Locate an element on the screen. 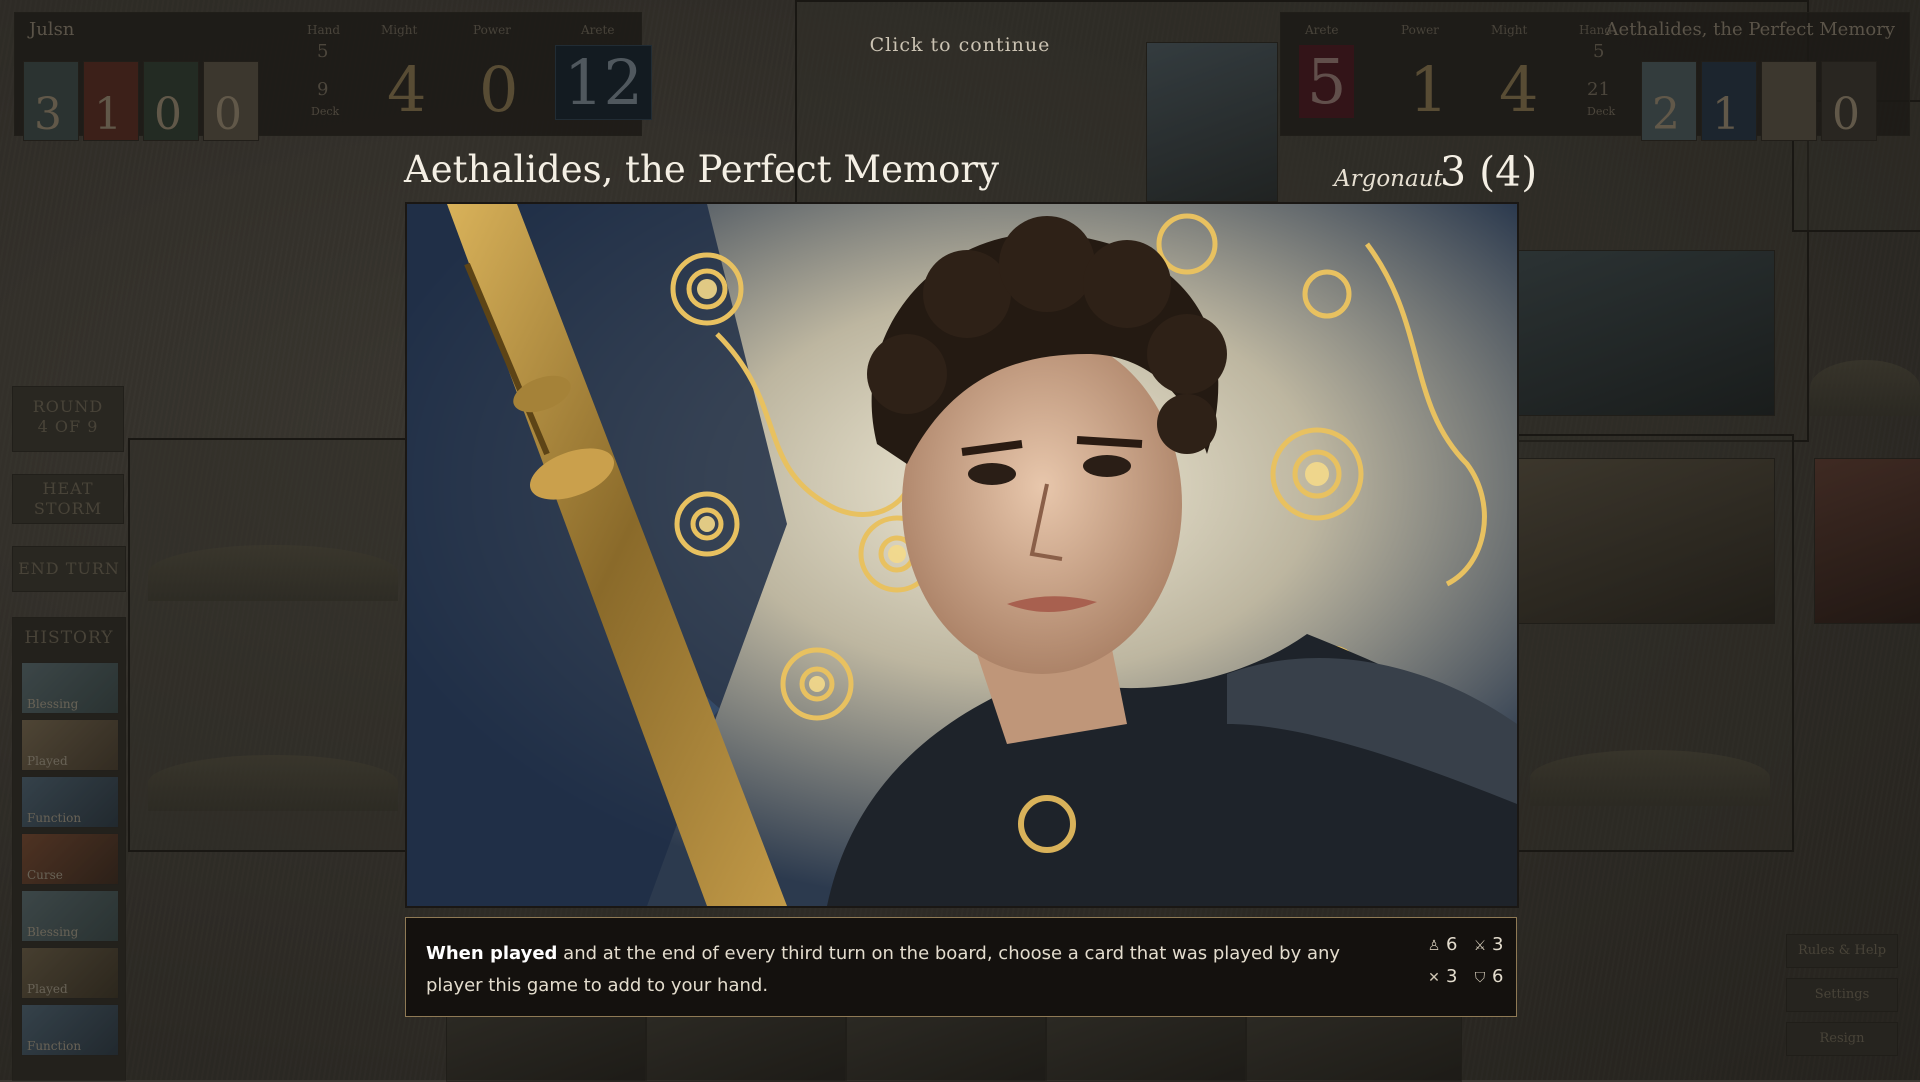 The width and height of the screenshot is (1920, 1082). shield-icon: ⛉ is located at coordinates (1480, 978).